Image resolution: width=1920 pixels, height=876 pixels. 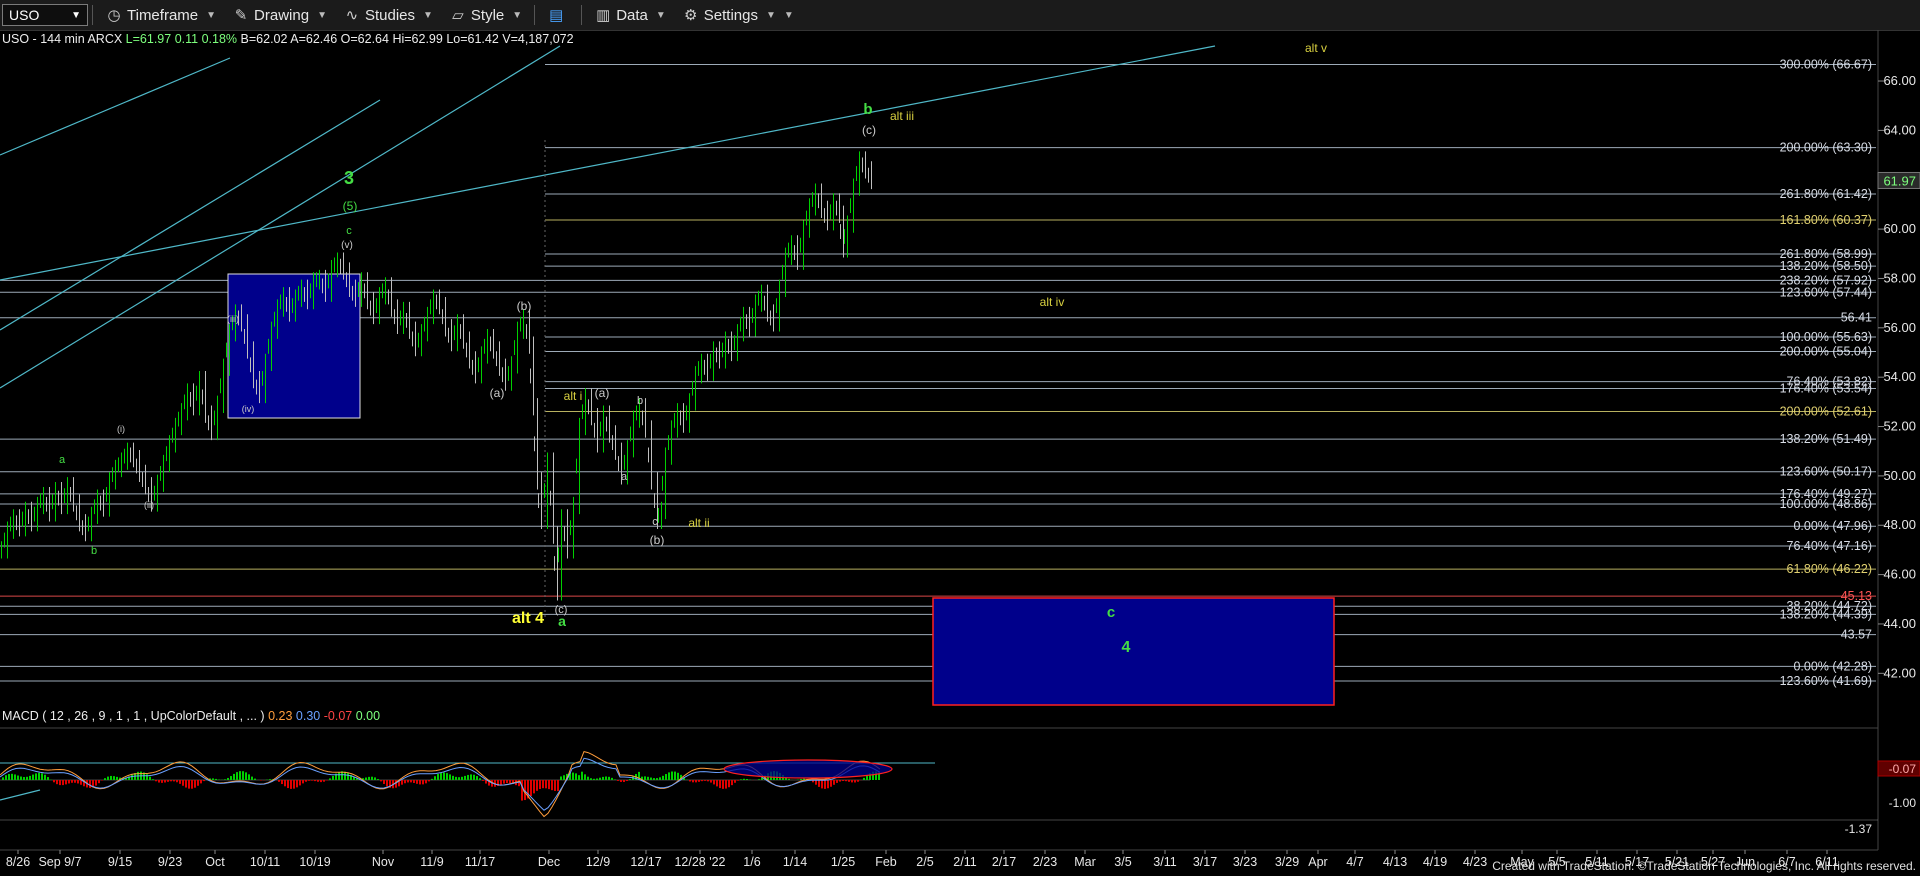 I want to click on last-price-tag-label: 61.97, so click(x=1899, y=180).